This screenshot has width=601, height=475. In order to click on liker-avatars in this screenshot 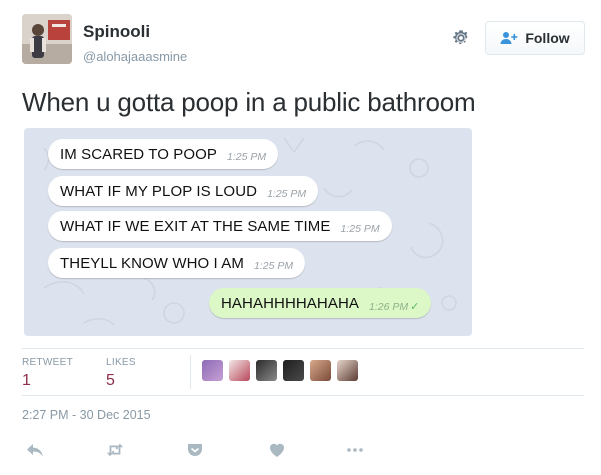, I will do `click(280, 370)`.